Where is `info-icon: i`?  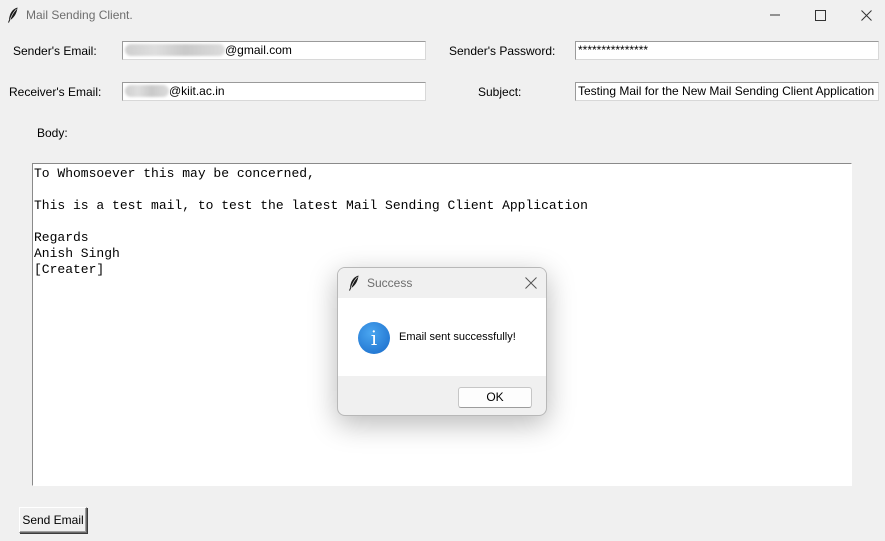
info-icon: i is located at coordinates (374, 338).